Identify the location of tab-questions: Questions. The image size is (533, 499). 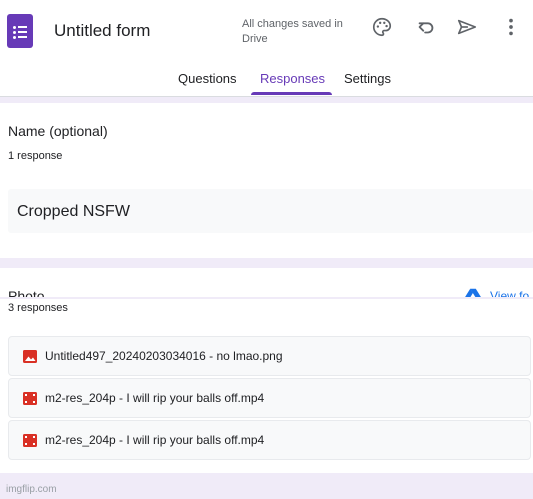
(207, 78).